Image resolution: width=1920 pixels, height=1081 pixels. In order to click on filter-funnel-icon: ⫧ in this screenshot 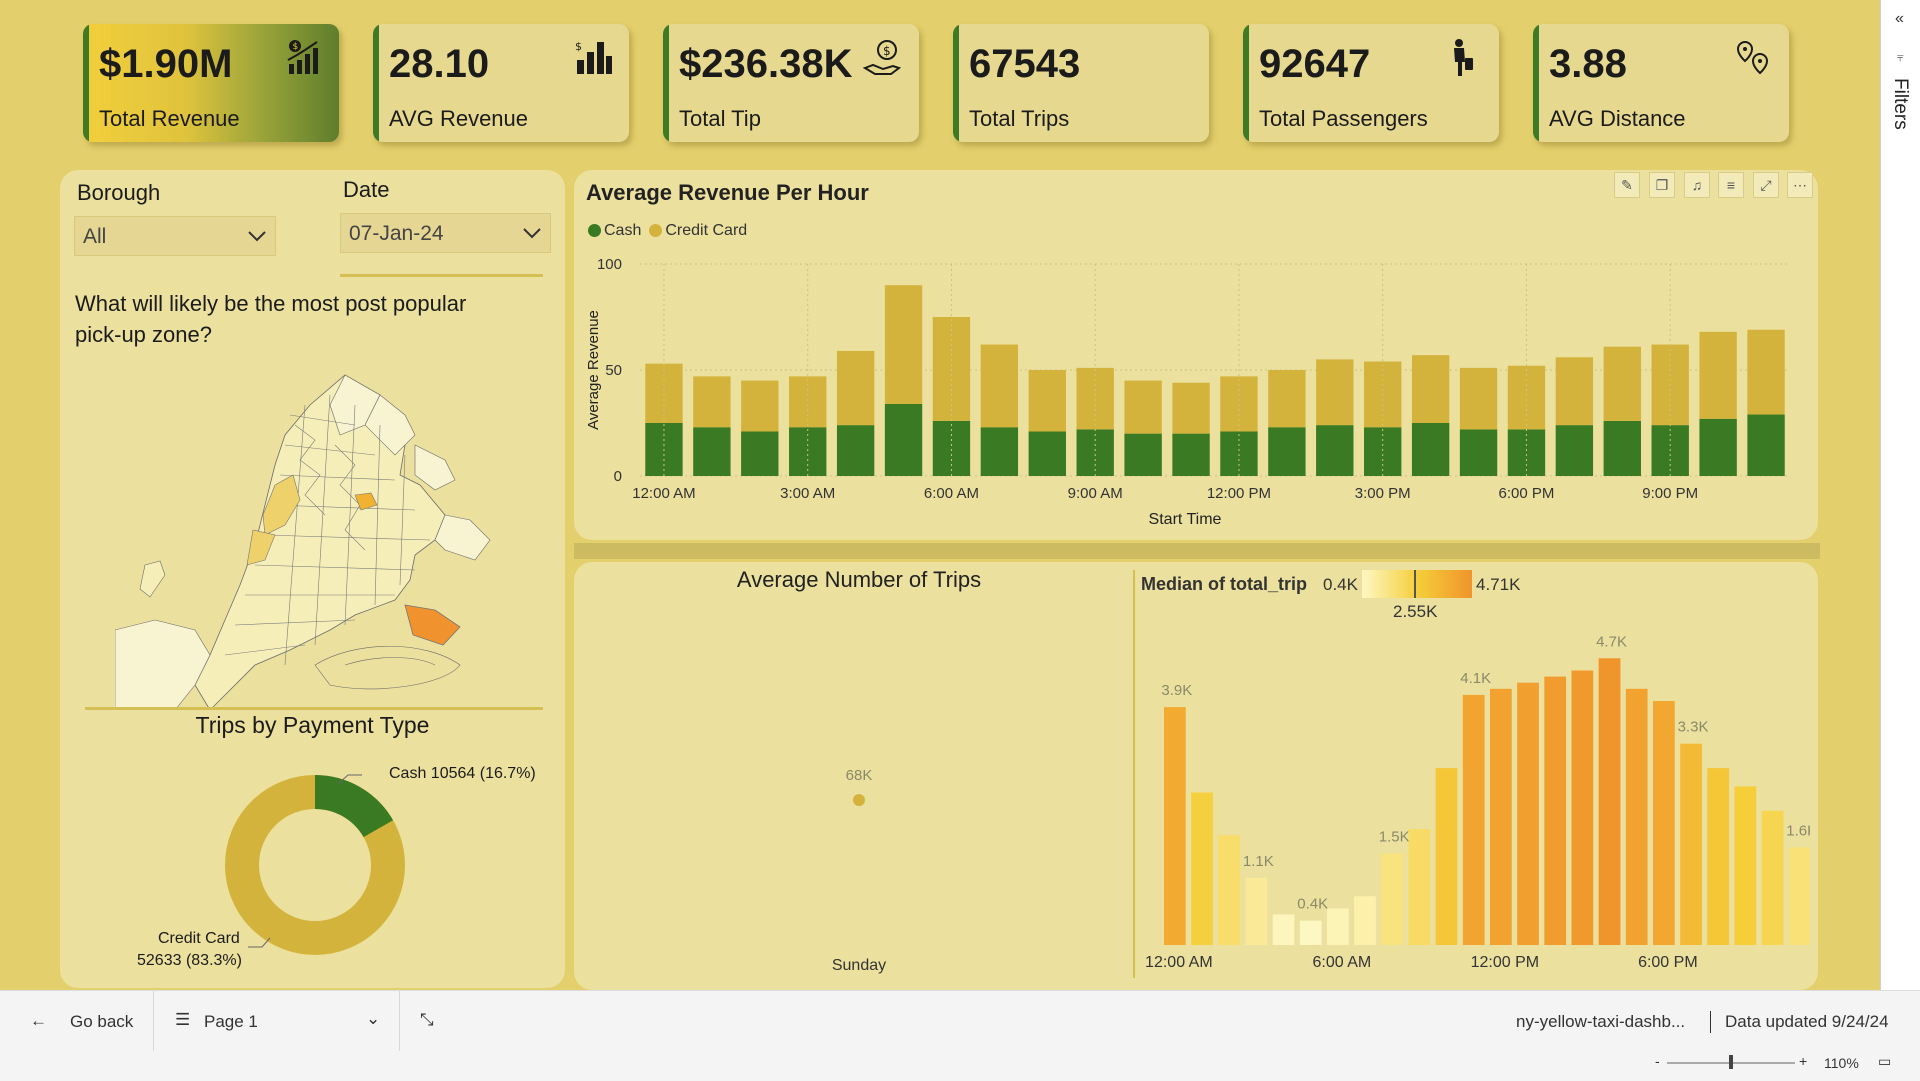, I will do `click(1900, 57)`.